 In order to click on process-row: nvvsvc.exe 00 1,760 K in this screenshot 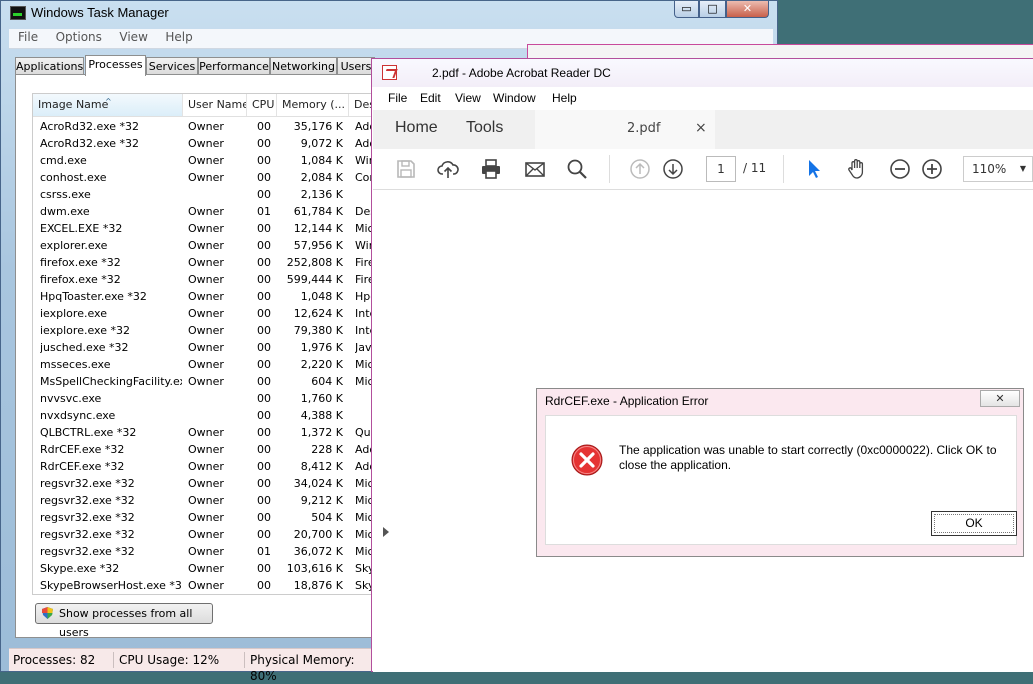, I will do `click(203, 398)`.